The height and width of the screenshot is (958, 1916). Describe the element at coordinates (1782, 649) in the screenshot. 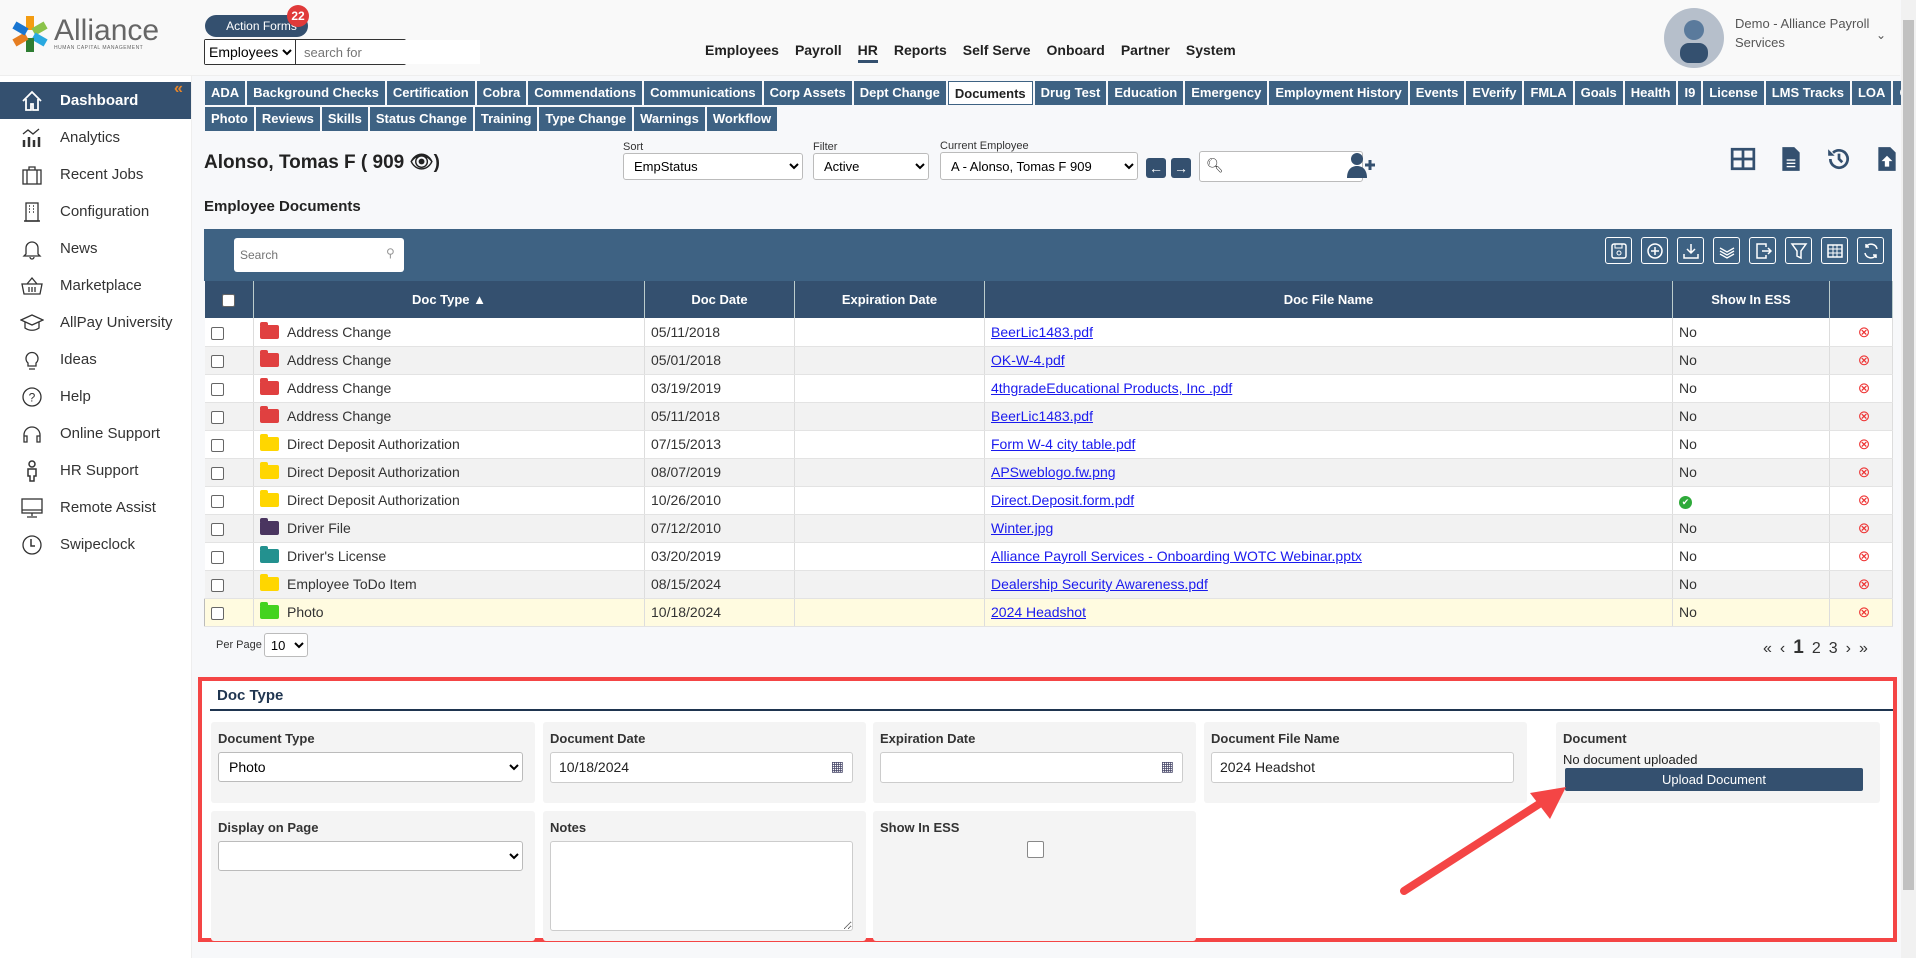

I see `previous-page-button: ‹` at that location.